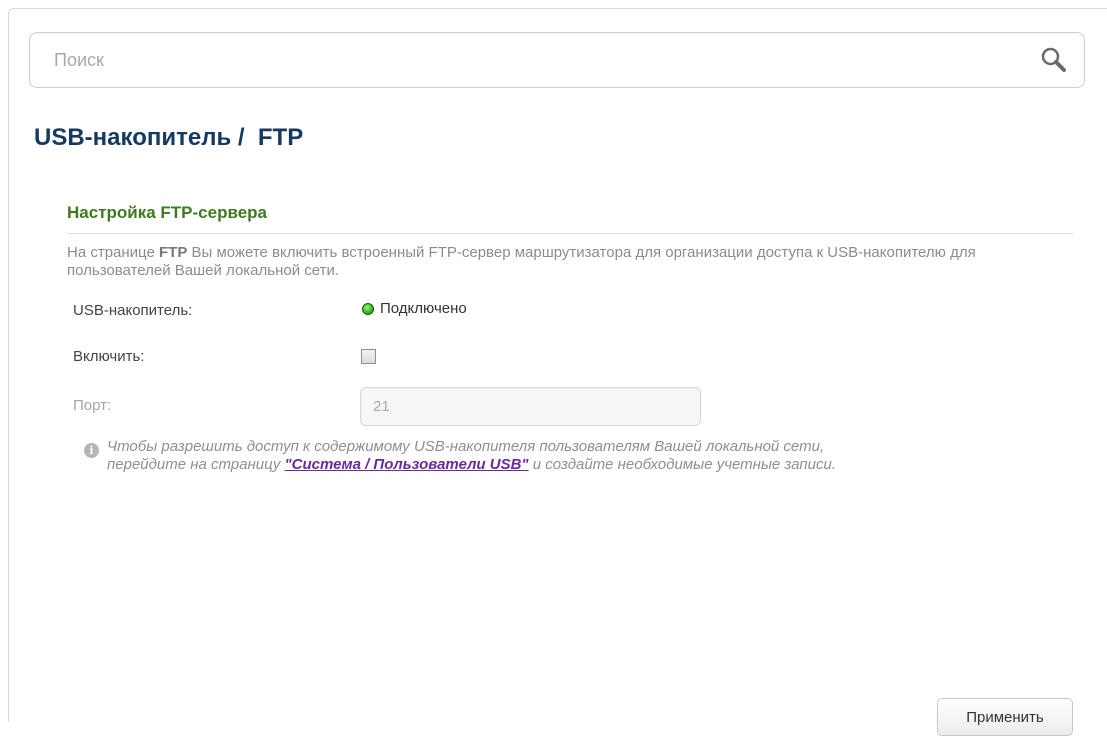 The width and height of the screenshot is (1107, 736). What do you see at coordinates (1005, 717) in the screenshot?
I see `apply-button: Применить` at bounding box center [1005, 717].